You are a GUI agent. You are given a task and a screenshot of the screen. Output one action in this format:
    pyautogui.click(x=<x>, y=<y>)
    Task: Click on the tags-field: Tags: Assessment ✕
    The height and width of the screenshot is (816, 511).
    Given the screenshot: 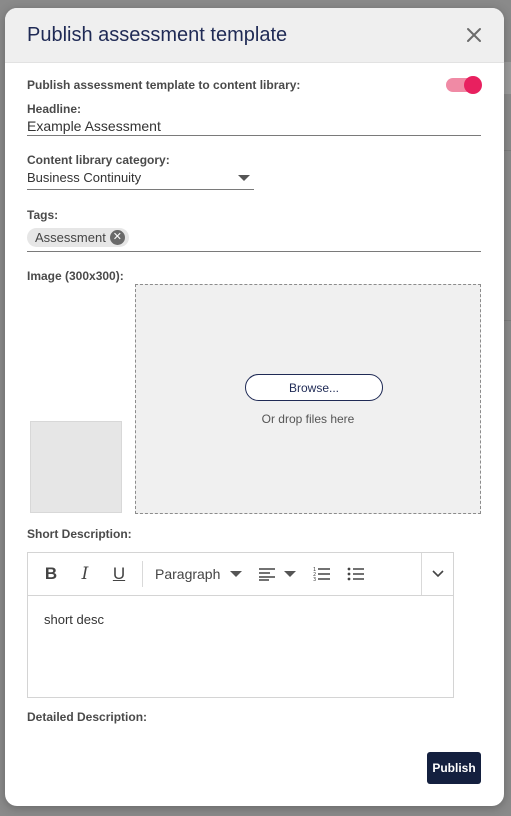 What is the action you would take?
    pyautogui.click(x=254, y=230)
    